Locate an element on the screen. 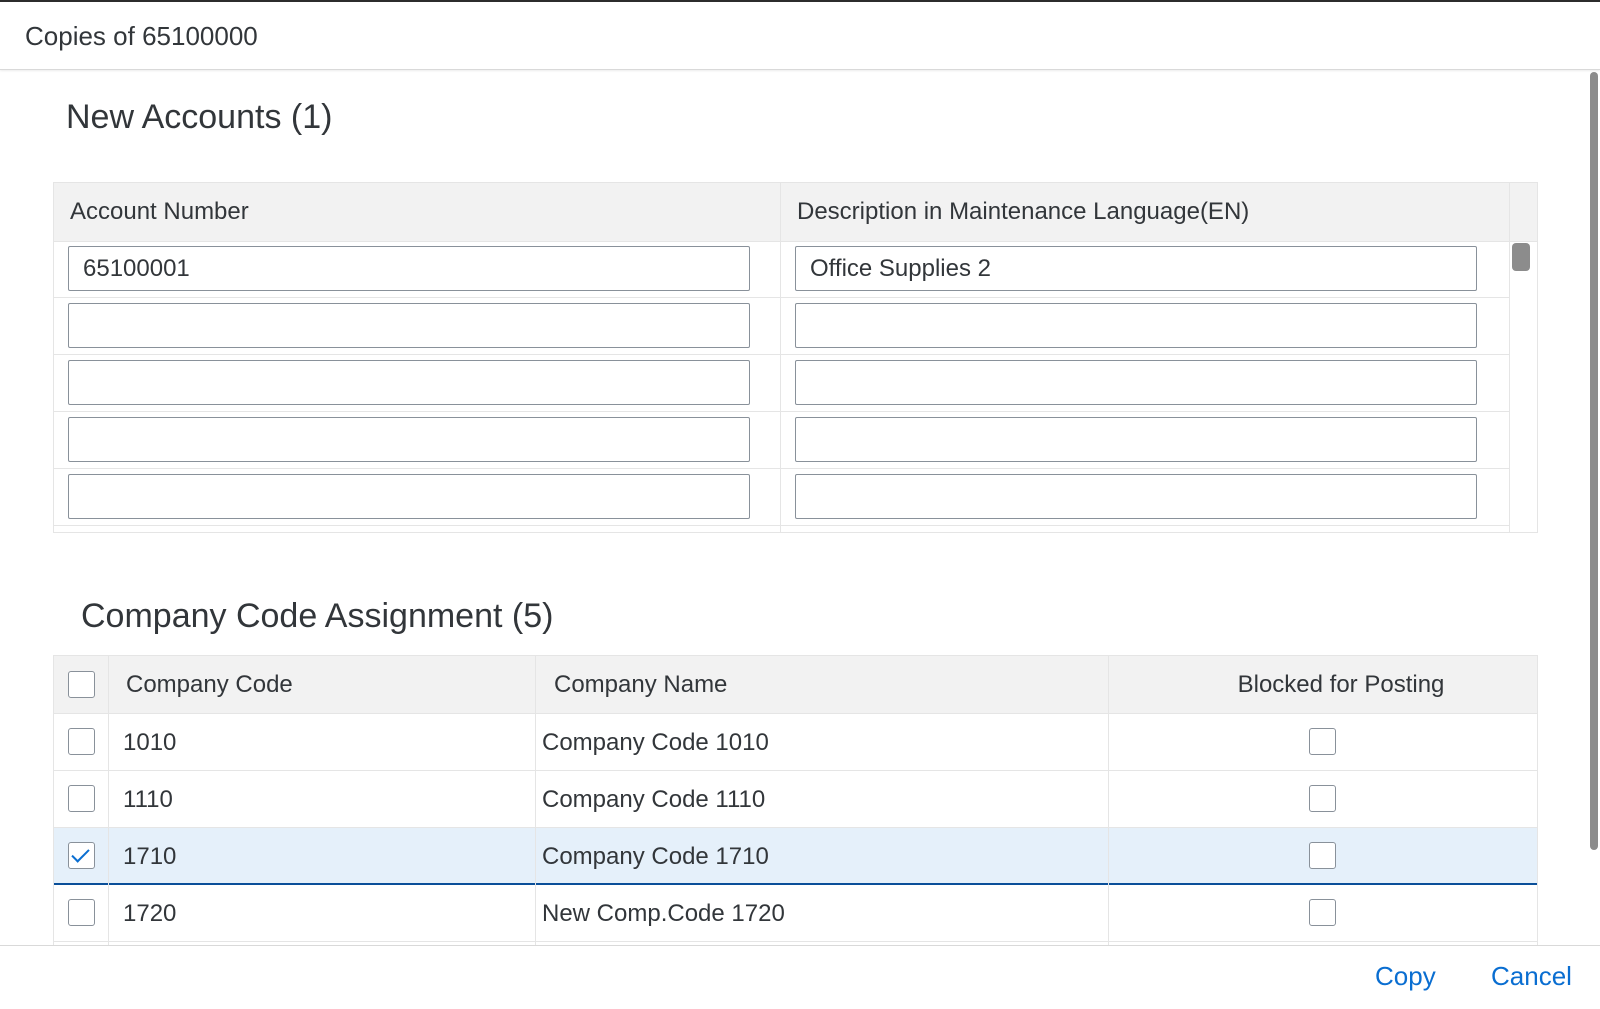  dialog-title: Copies of 65100000 is located at coordinates (141, 36).